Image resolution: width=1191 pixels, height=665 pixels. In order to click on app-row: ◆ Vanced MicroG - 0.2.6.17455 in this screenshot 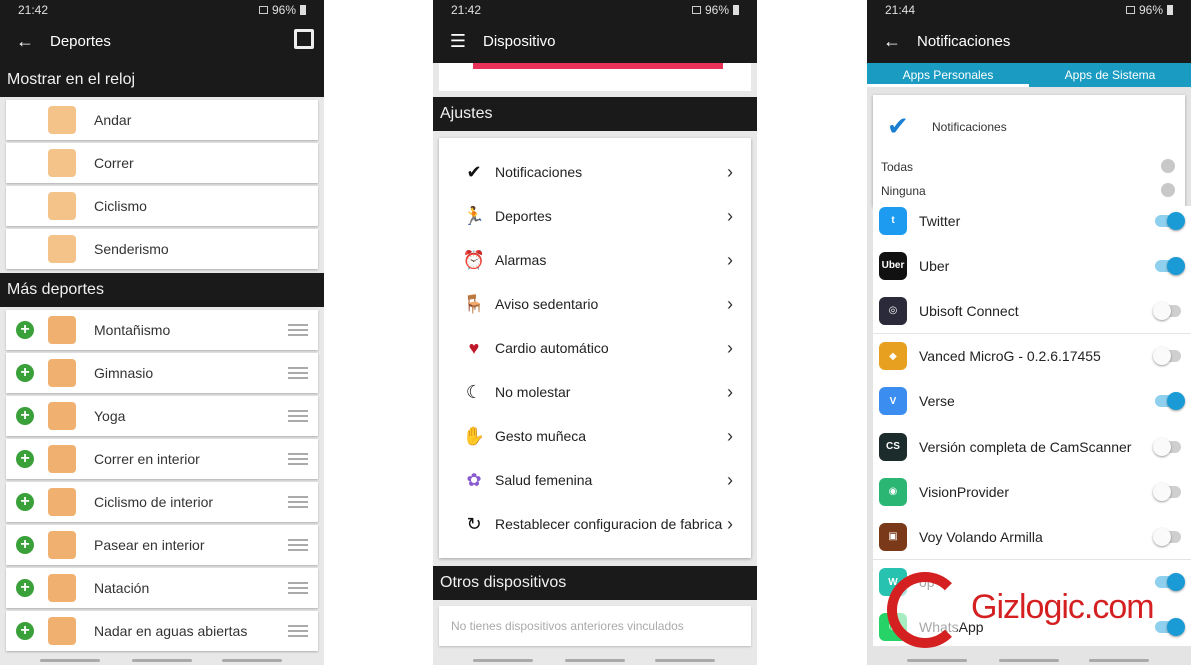, I will do `click(1032, 356)`.